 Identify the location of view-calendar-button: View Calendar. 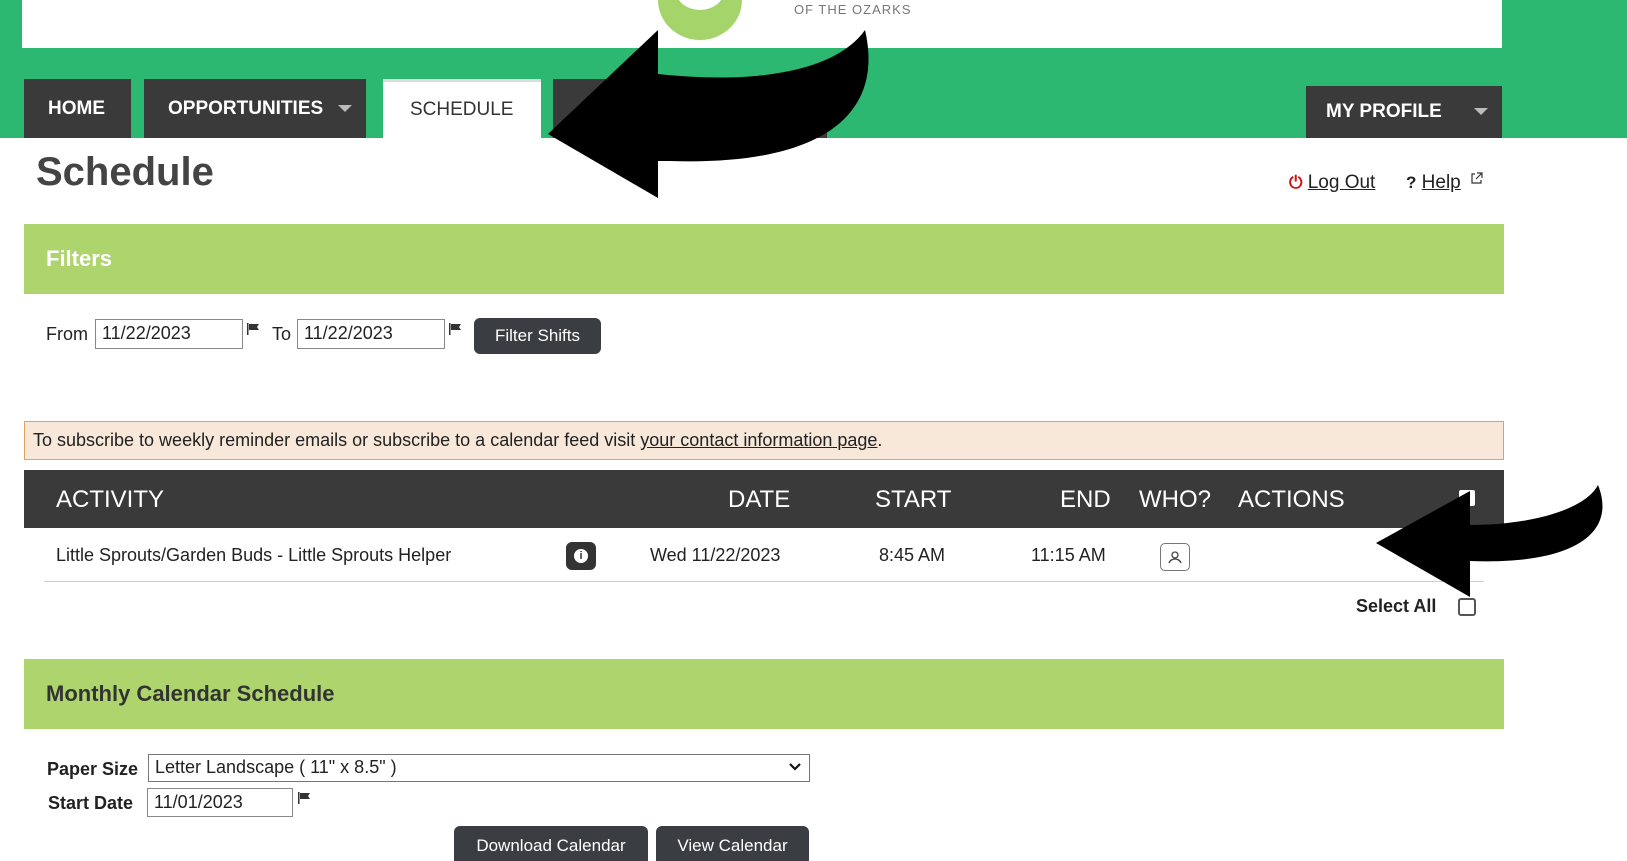
(732, 843).